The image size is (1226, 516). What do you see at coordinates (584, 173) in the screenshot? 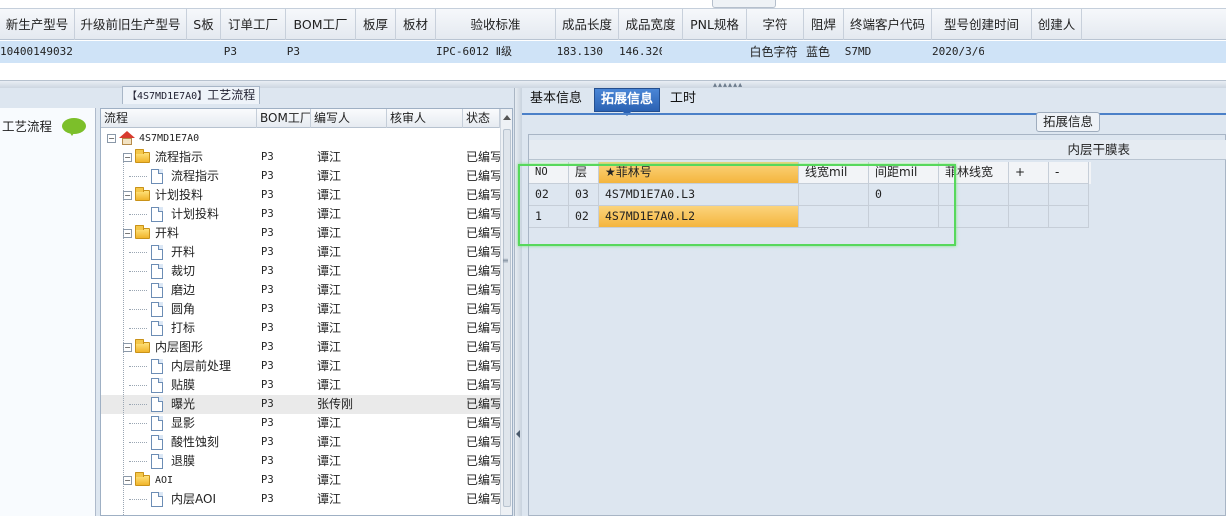
I see `film-col-layer: 层` at bounding box center [584, 173].